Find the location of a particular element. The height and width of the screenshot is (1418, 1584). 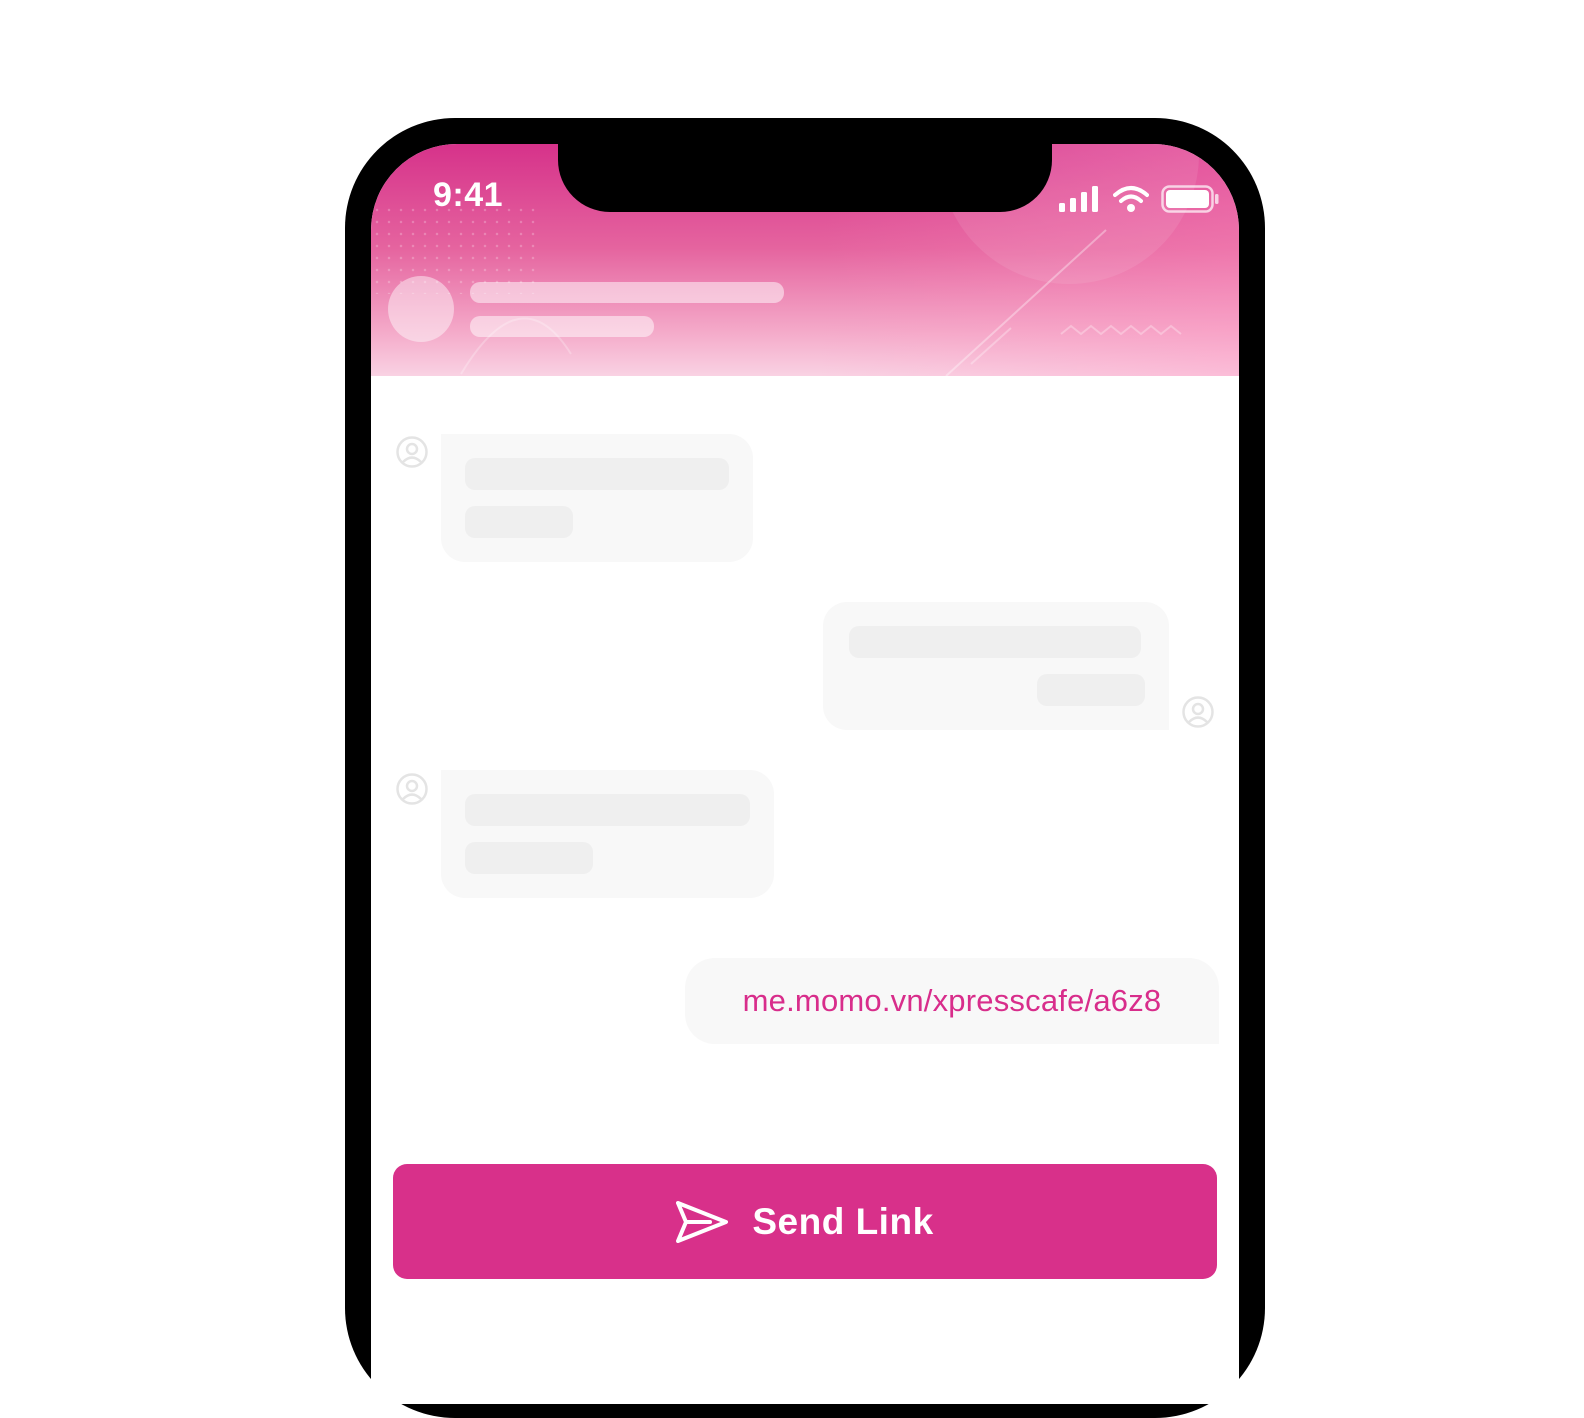

payment-link: me.momo.vn/xpresscafe/a6z8 is located at coordinates (952, 1001).